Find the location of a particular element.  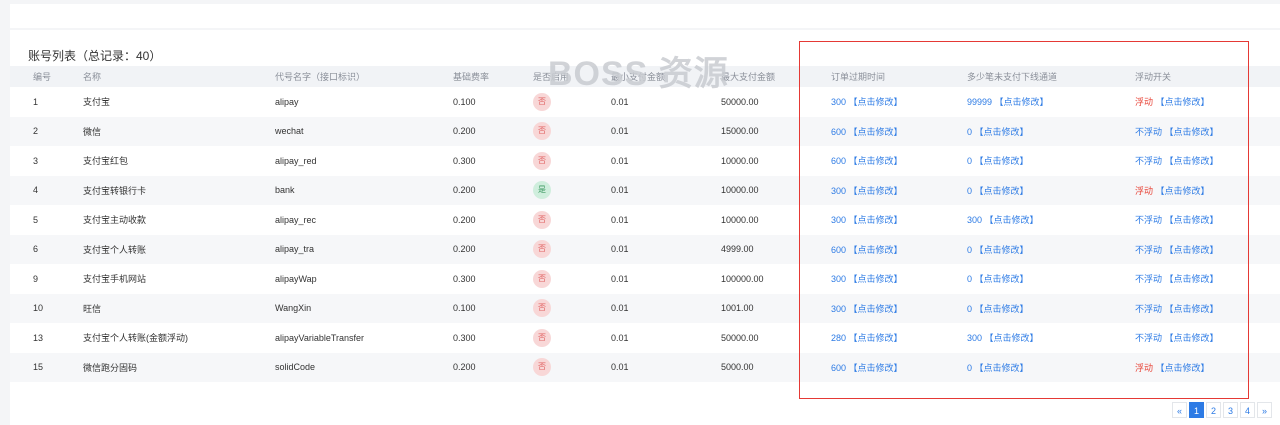

cell-id: 10 is located at coordinates (46, 308).